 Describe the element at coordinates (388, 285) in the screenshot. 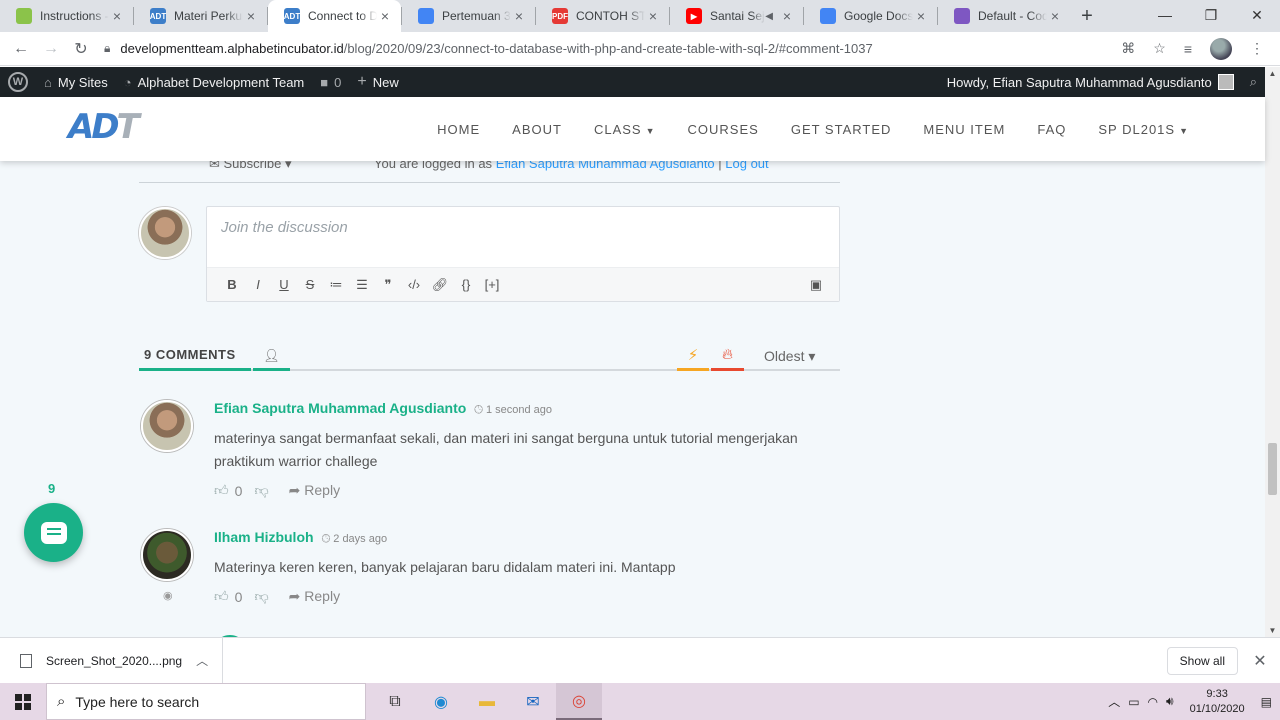

I see `quote-icon: ❞` at that location.